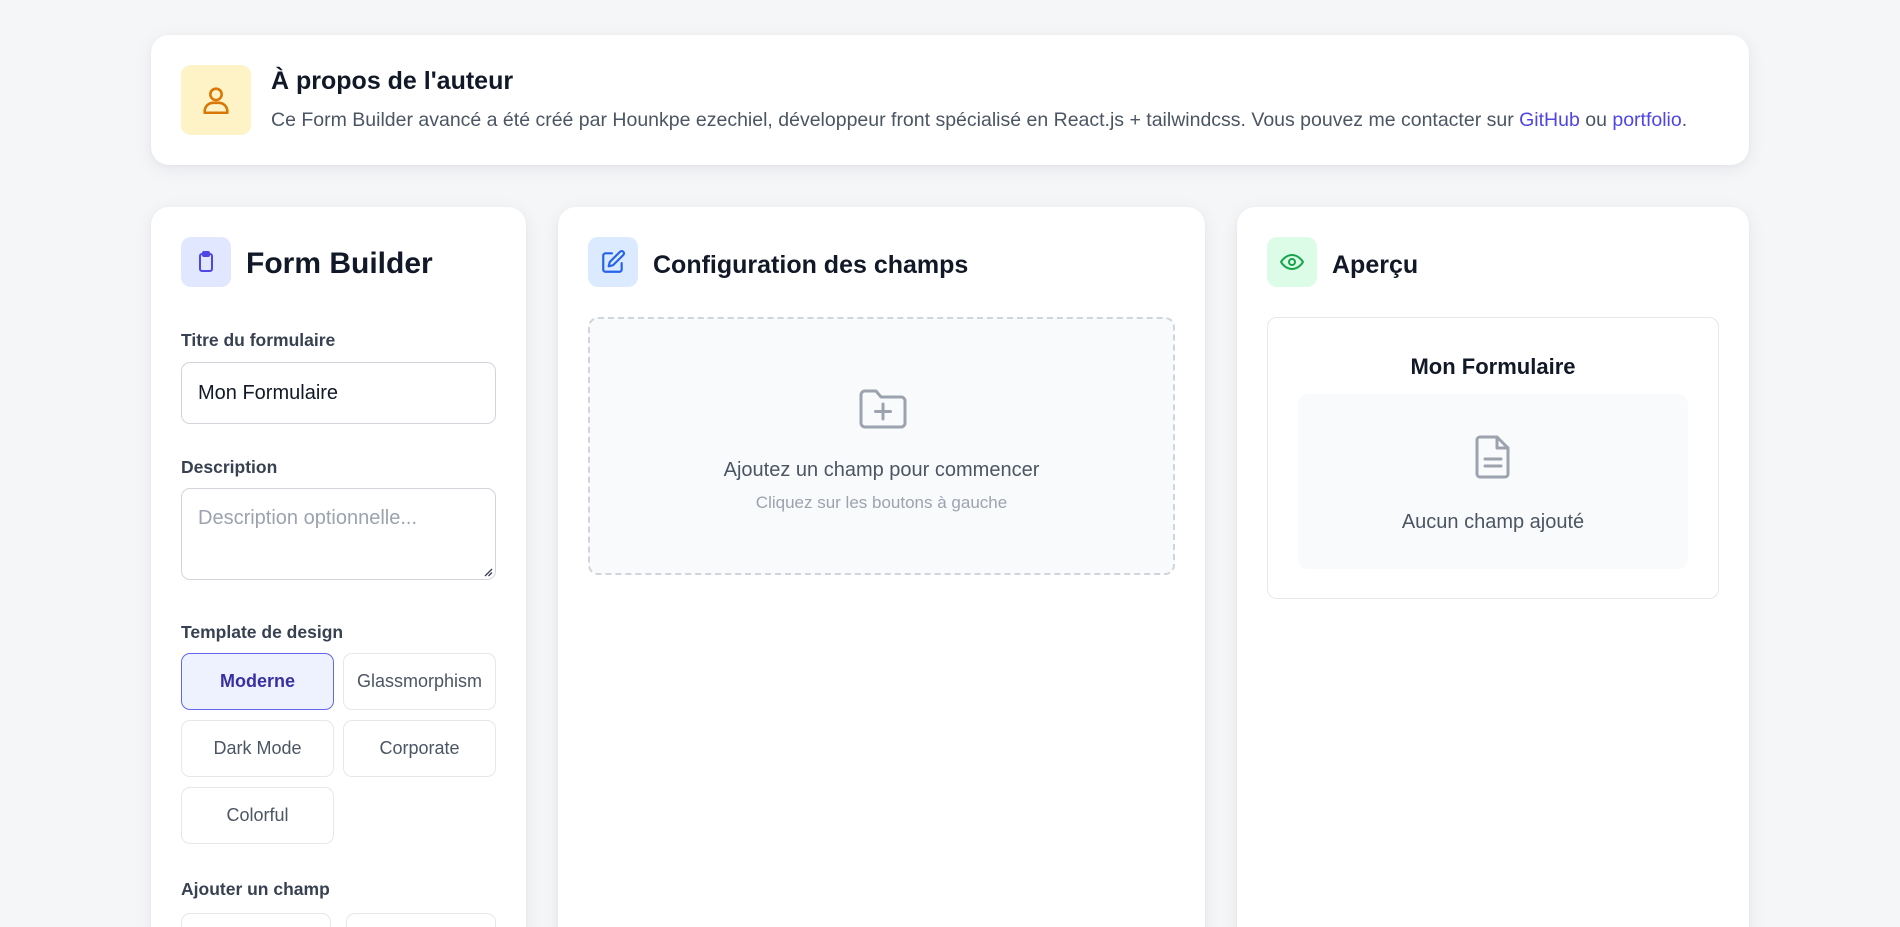 The width and height of the screenshot is (1900, 927). Describe the element at coordinates (338, 534) in the screenshot. I see `description-textarea` at that location.